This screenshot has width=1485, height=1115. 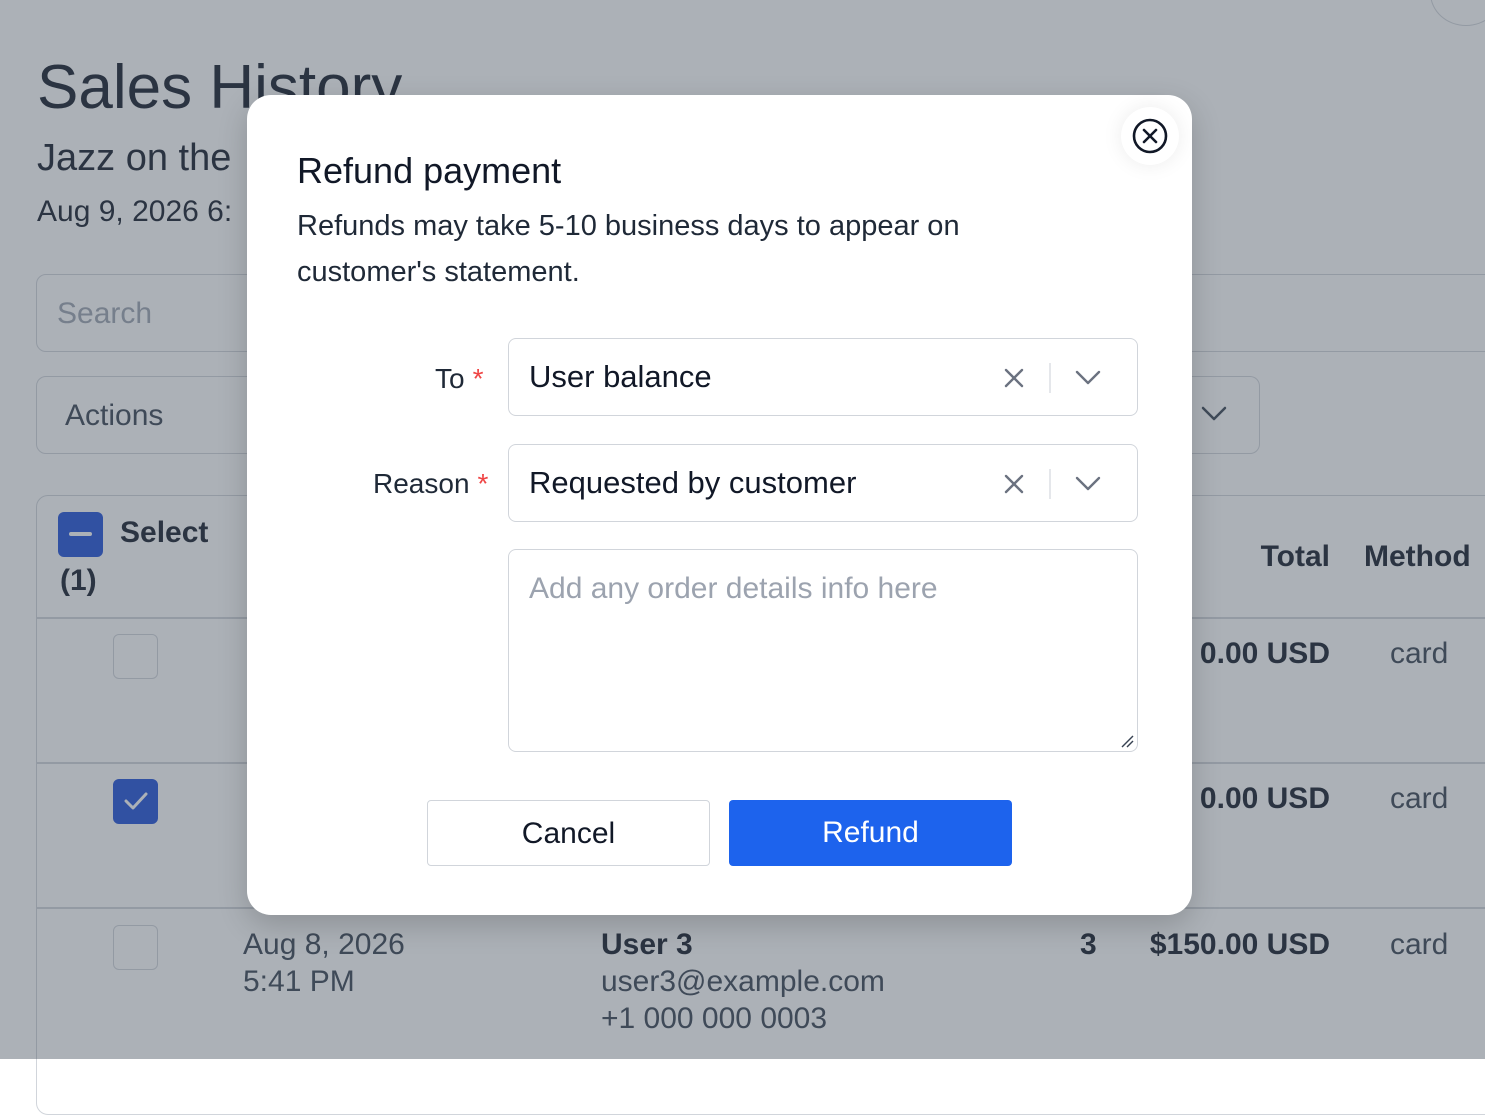 I want to click on cancel-button: Cancel, so click(x=568, y=833).